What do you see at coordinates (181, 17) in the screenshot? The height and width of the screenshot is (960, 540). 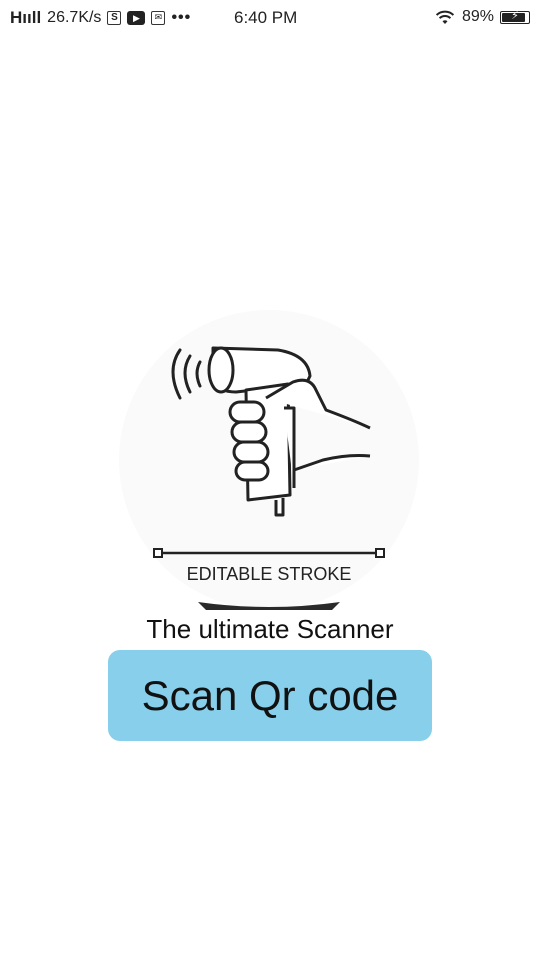 I see `more-dots-icon: •••` at bounding box center [181, 17].